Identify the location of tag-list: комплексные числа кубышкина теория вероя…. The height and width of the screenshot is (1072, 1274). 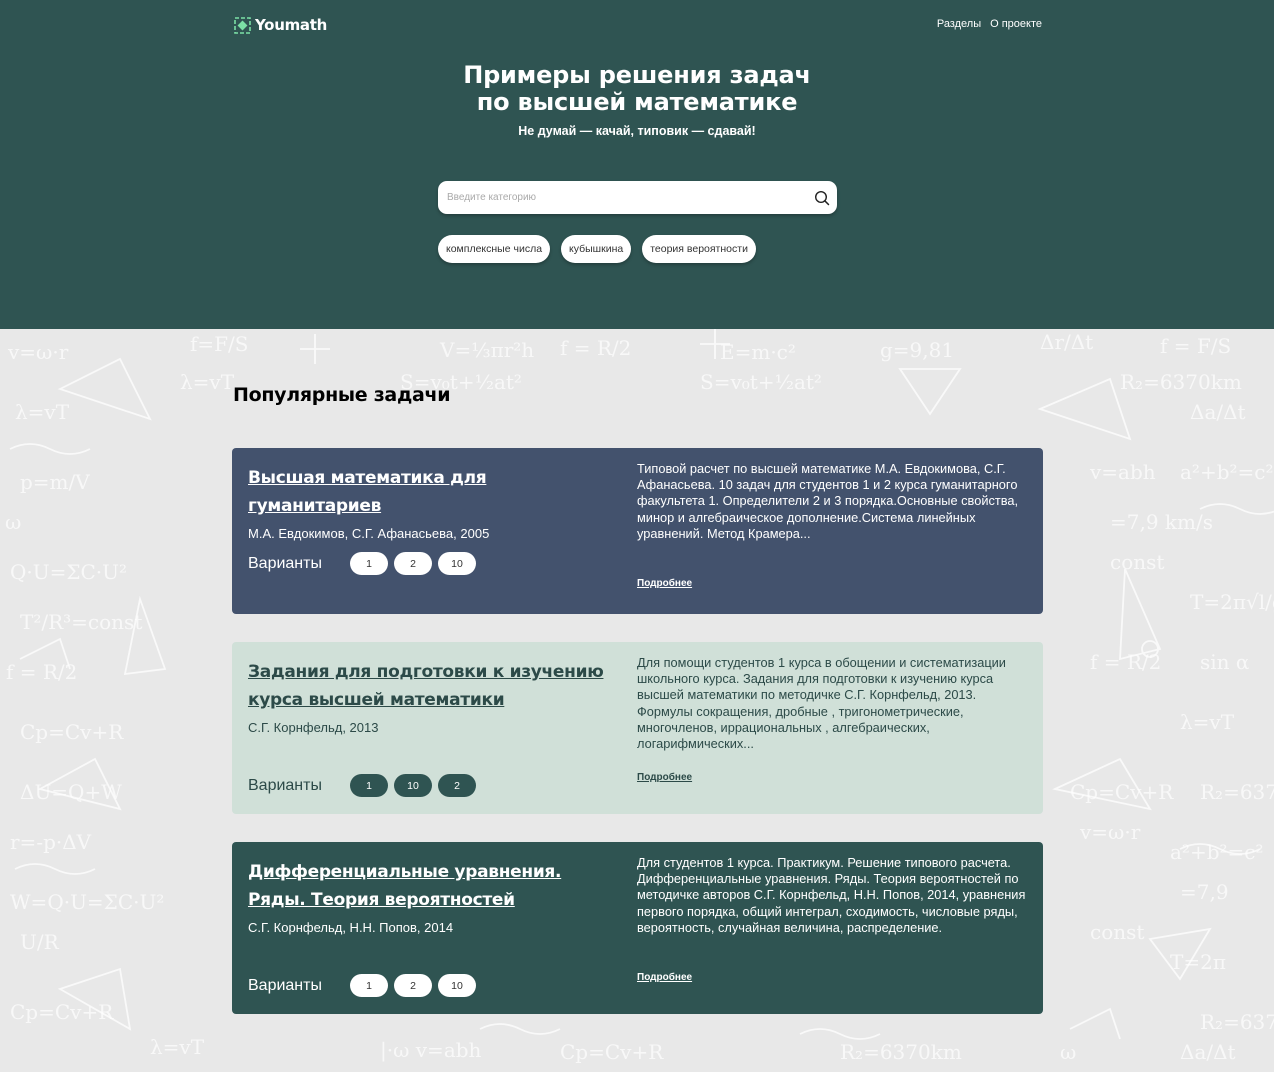
(597, 249).